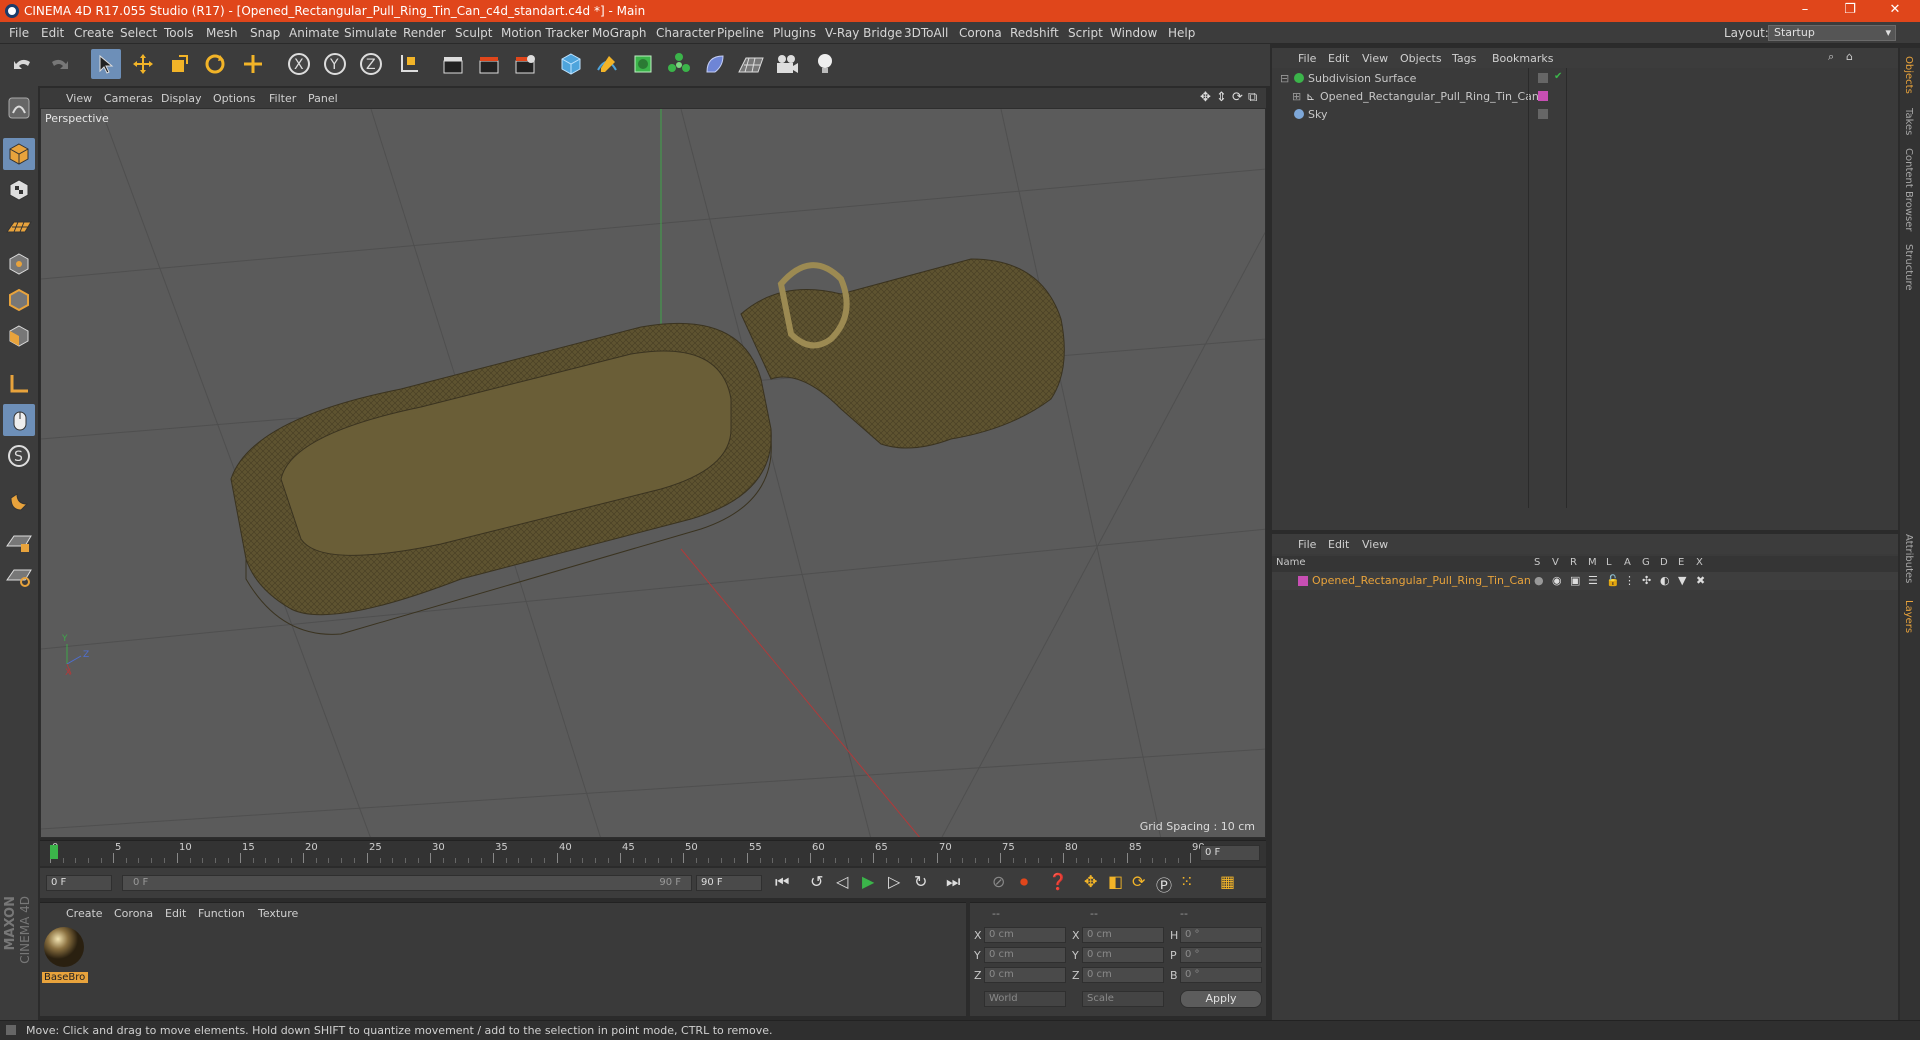  Describe the element at coordinates (424, 33) in the screenshot. I see `menu-render: Render` at that location.